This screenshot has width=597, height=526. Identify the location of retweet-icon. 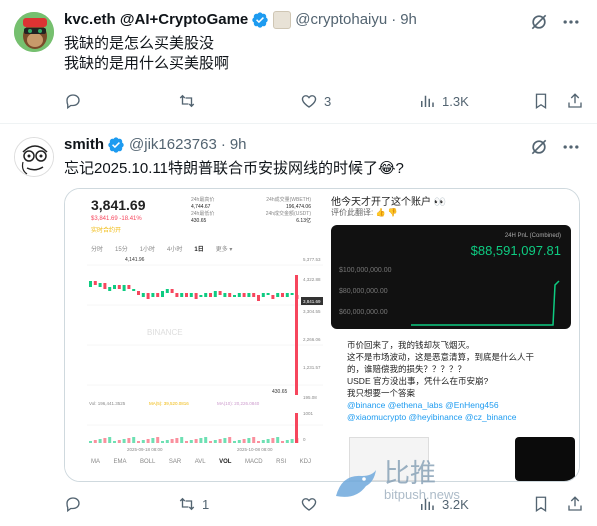
(187, 504).